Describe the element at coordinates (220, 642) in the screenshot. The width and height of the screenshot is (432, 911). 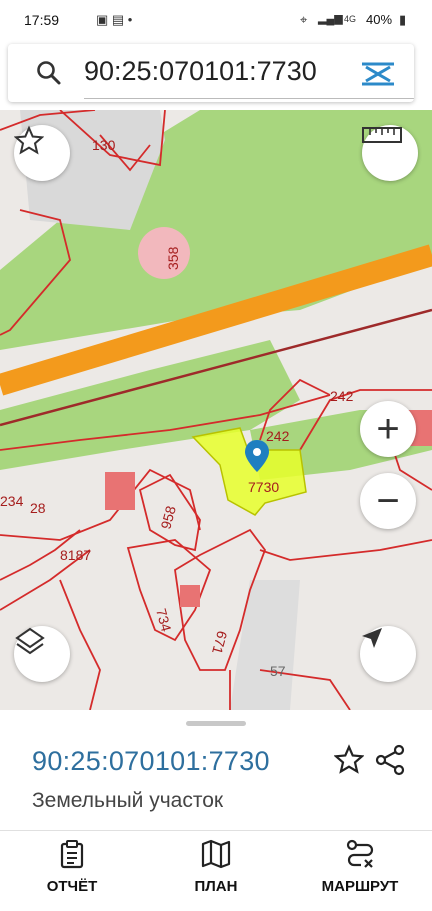
I see `map-label: 671` at that location.